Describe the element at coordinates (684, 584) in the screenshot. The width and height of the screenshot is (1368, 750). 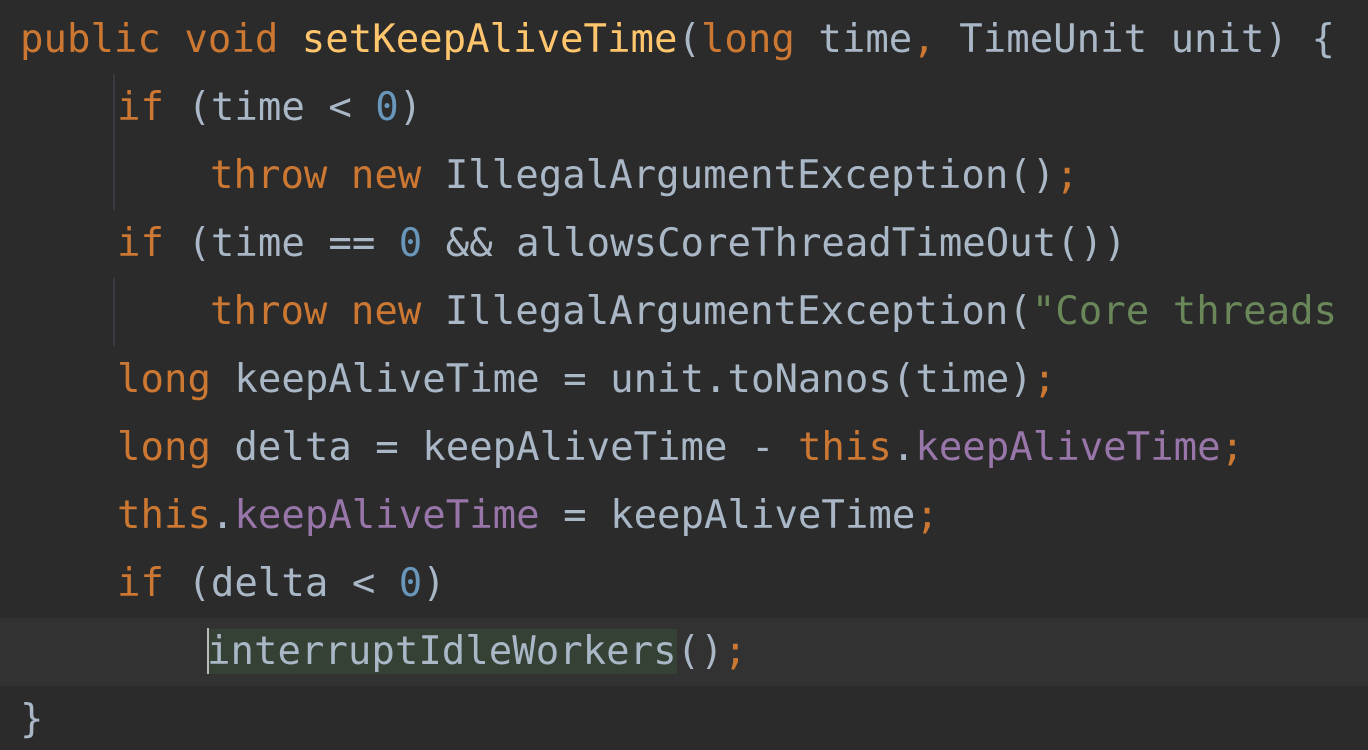
I see `code-line-9: if (delta < 0)` at that location.